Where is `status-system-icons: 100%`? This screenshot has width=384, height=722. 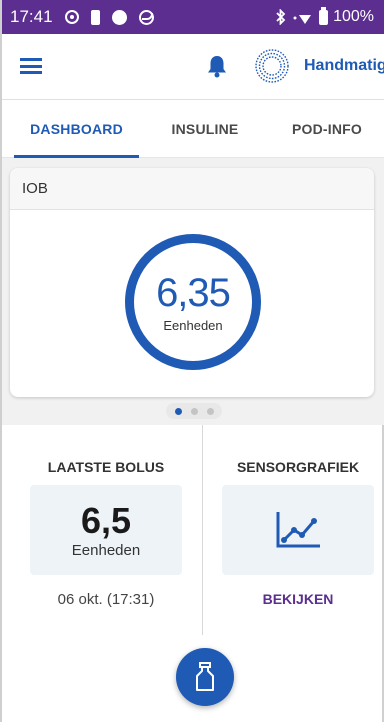
status-system-icons: 100% is located at coordinates (324, 16).